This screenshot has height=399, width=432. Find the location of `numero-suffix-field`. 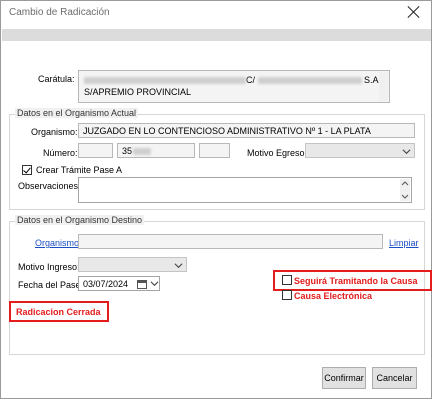

numero-suffix-field is located at coordinates (214, 150).